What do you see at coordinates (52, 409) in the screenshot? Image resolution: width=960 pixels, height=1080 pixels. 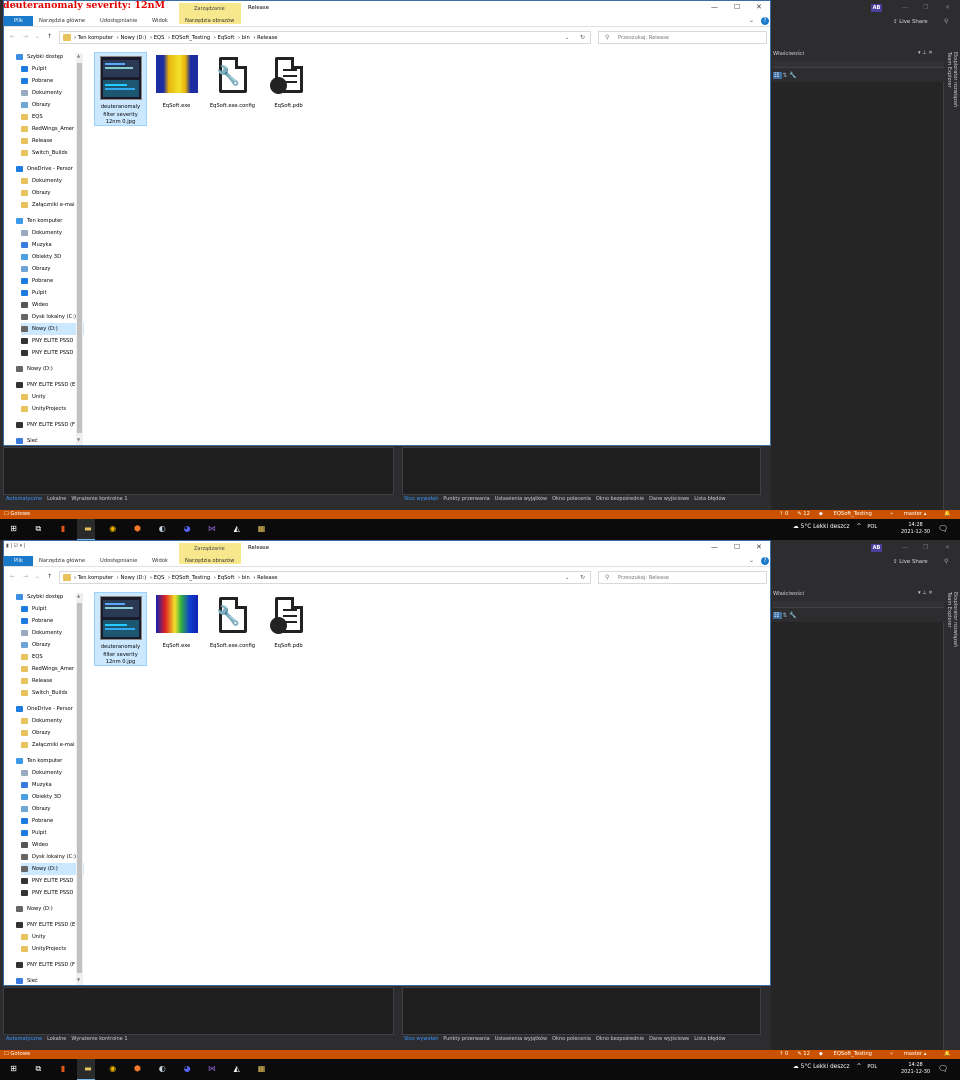 I see `nav-item: UnityProjects` at bounding box center [52, 409].